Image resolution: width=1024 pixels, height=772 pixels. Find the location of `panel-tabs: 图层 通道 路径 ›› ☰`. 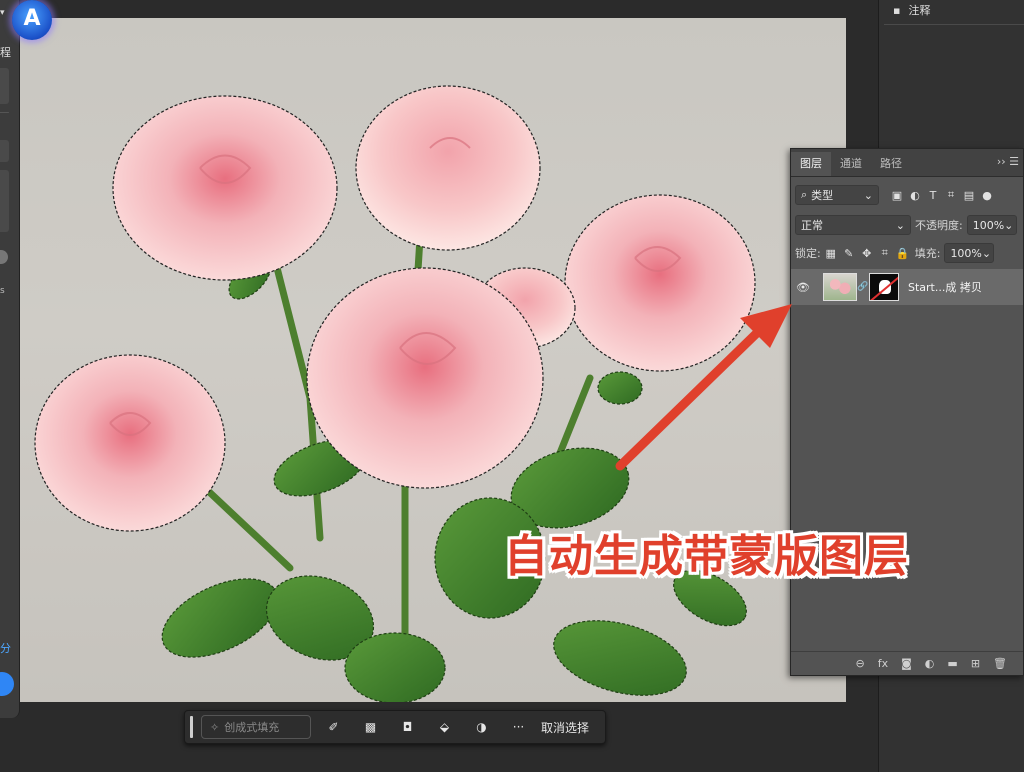

panel-tabs: 图层 通道 路径 ›› ☰ is located at coordinates (907, 163).